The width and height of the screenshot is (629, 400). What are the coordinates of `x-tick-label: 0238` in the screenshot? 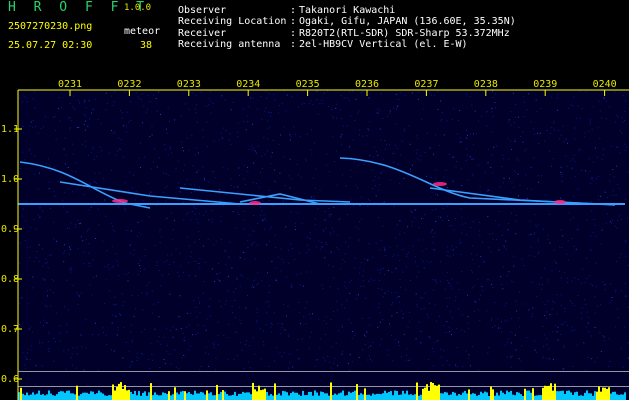 It's located at (485, 84).